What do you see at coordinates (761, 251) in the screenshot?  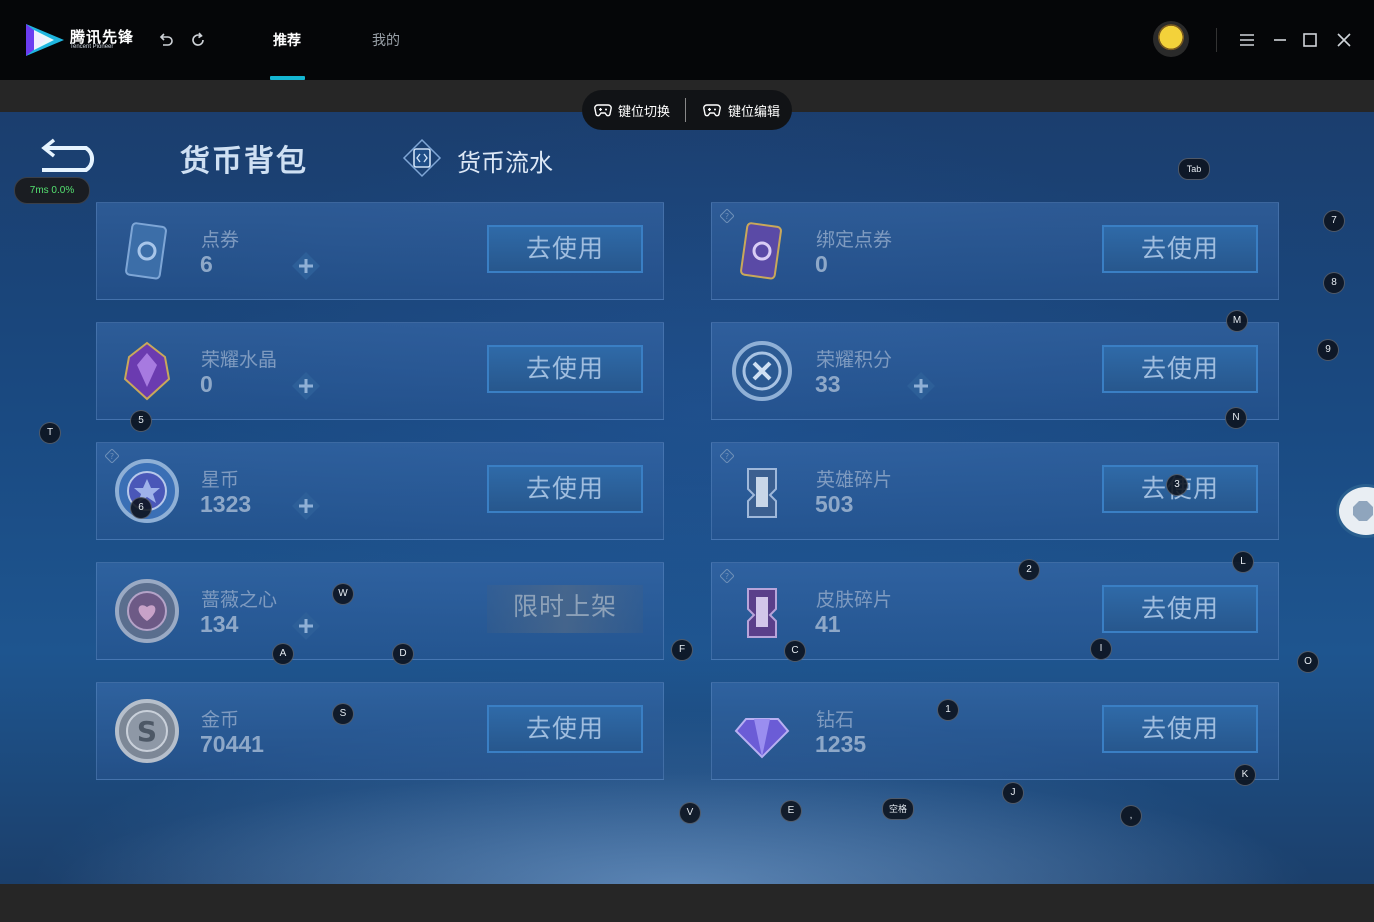 I see `purple-ticket-card-icon` at bounding box center [761, 251].